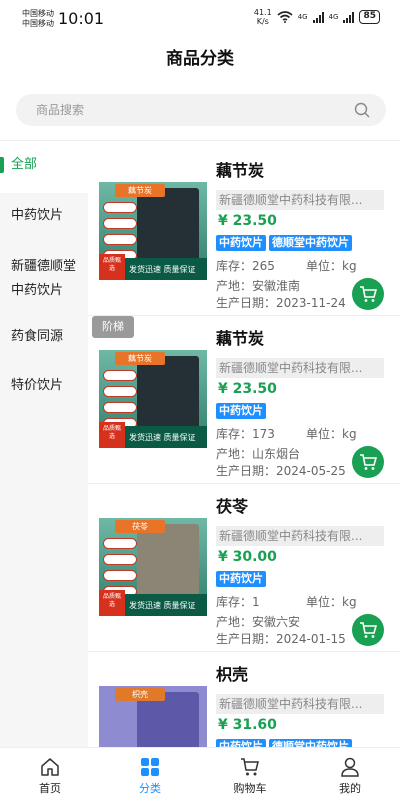  I want to click on sidebar-item-deshuntang: 新疆德顺堂中药饮片, so click(40, 281).